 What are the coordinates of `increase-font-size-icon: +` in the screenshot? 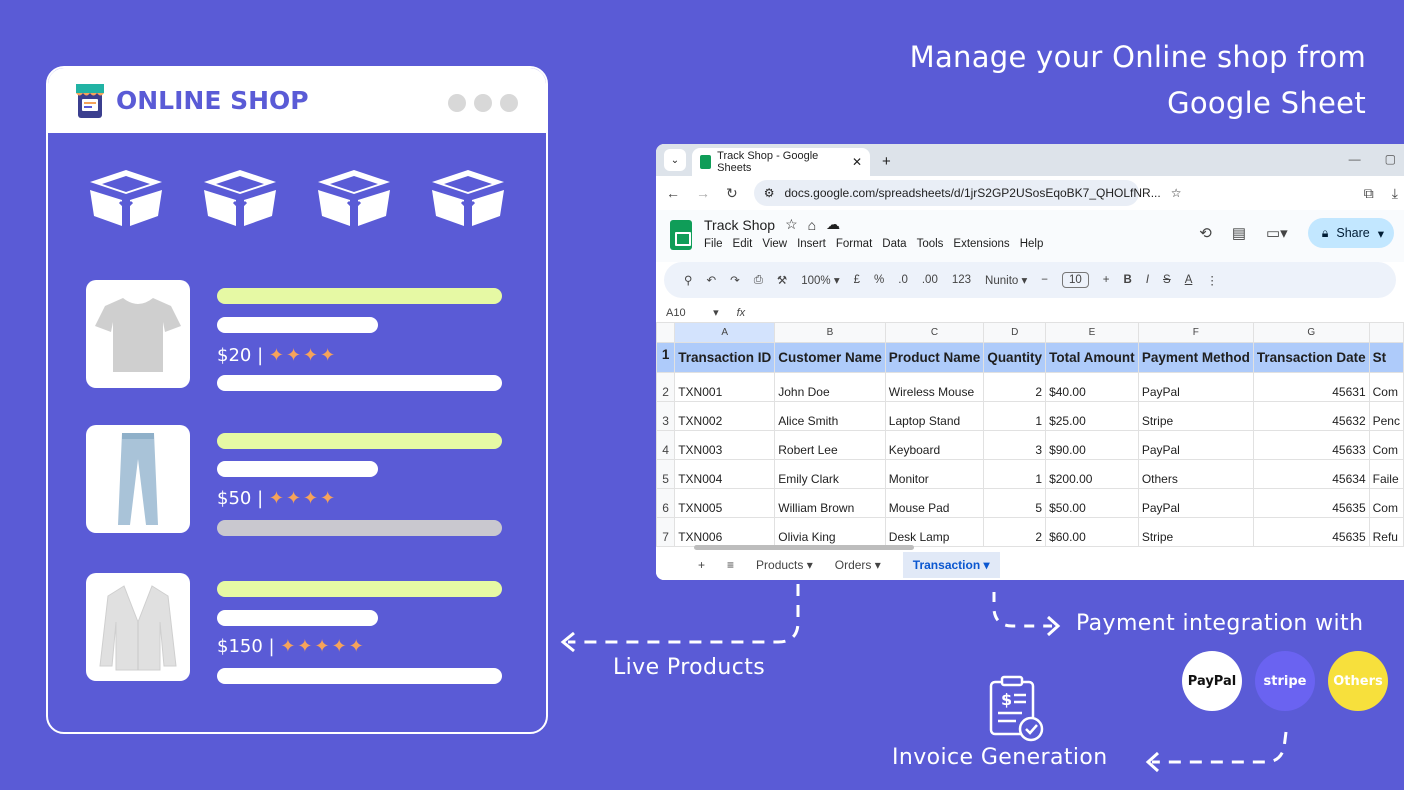 It's located at (1106, 280).